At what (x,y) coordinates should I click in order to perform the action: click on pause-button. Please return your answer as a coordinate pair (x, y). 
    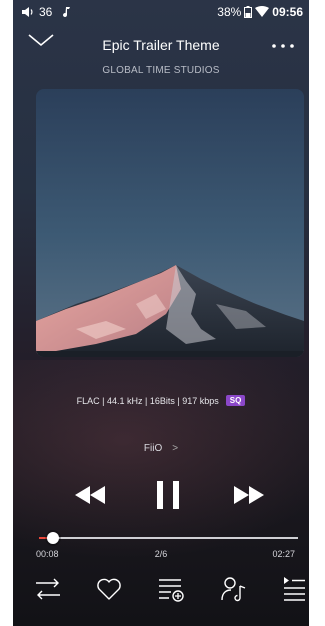
    Looking at the image, I should click on (169, 497).